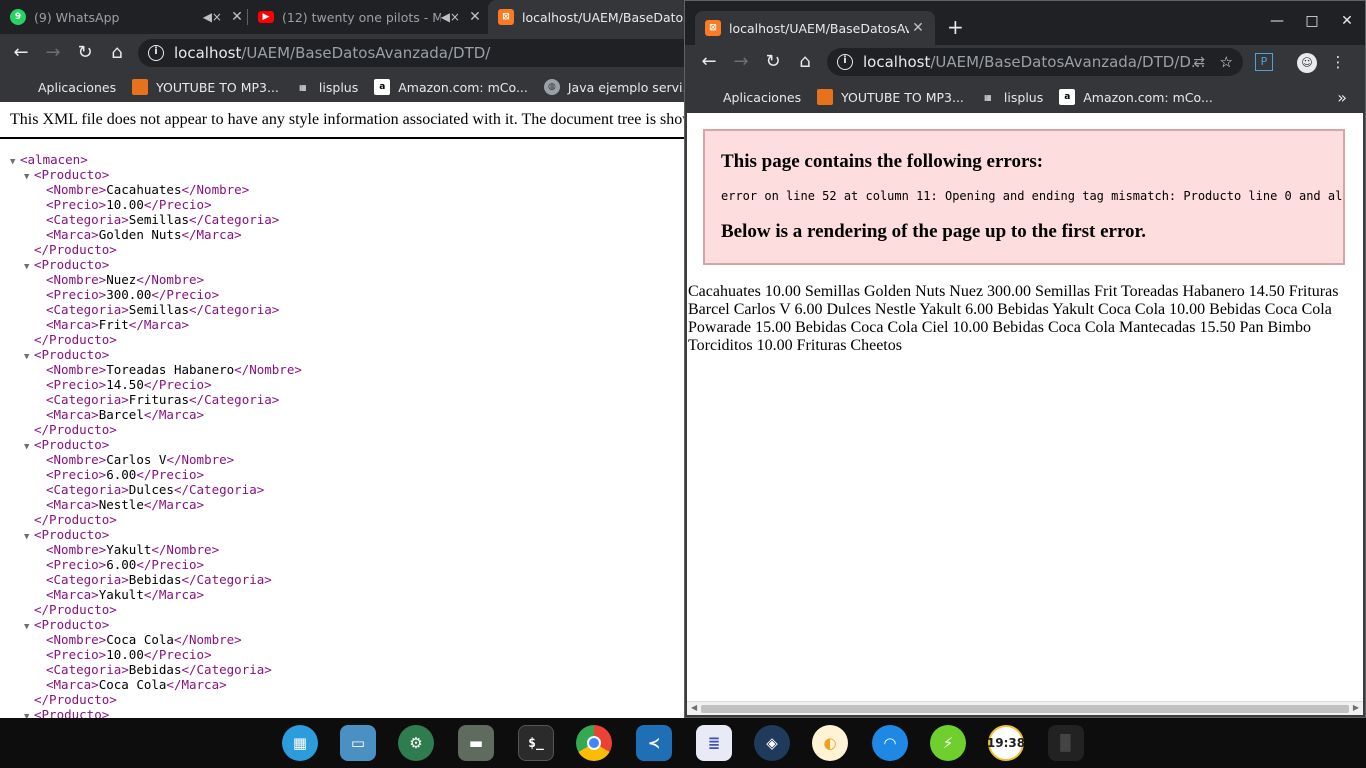 This screenshot has height=768, width=1366. Describe the element at coordinates (345, 279) in the screenshot. I see `xml-line: <Nombre>Nuez</Nombre>` at that location.